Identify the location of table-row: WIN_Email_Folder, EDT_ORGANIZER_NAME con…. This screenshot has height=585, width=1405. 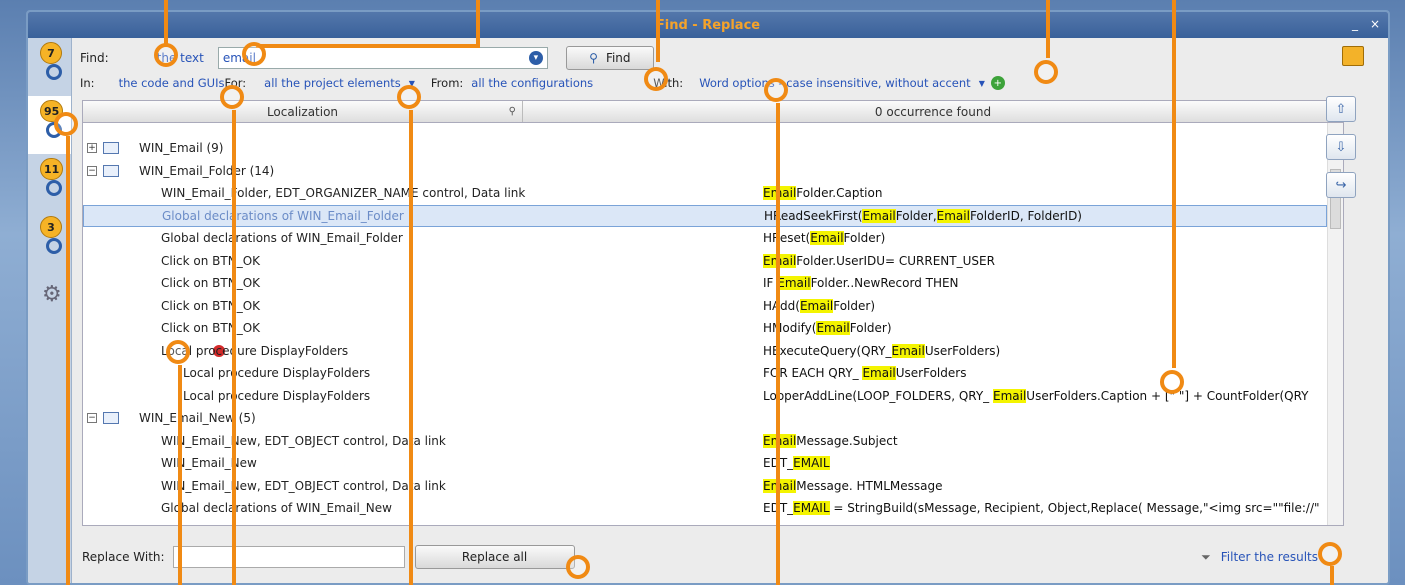
(705, 193).